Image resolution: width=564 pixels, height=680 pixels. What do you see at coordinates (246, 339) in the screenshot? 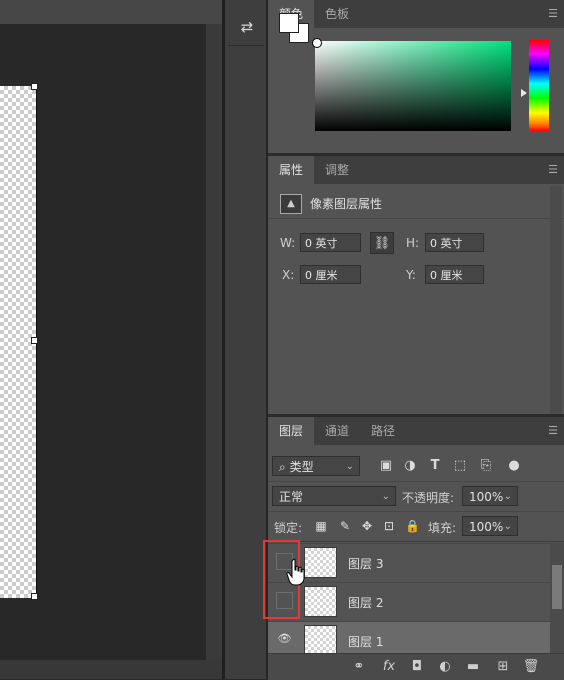
I see `panel-dock` at bounding box center [246, 339].